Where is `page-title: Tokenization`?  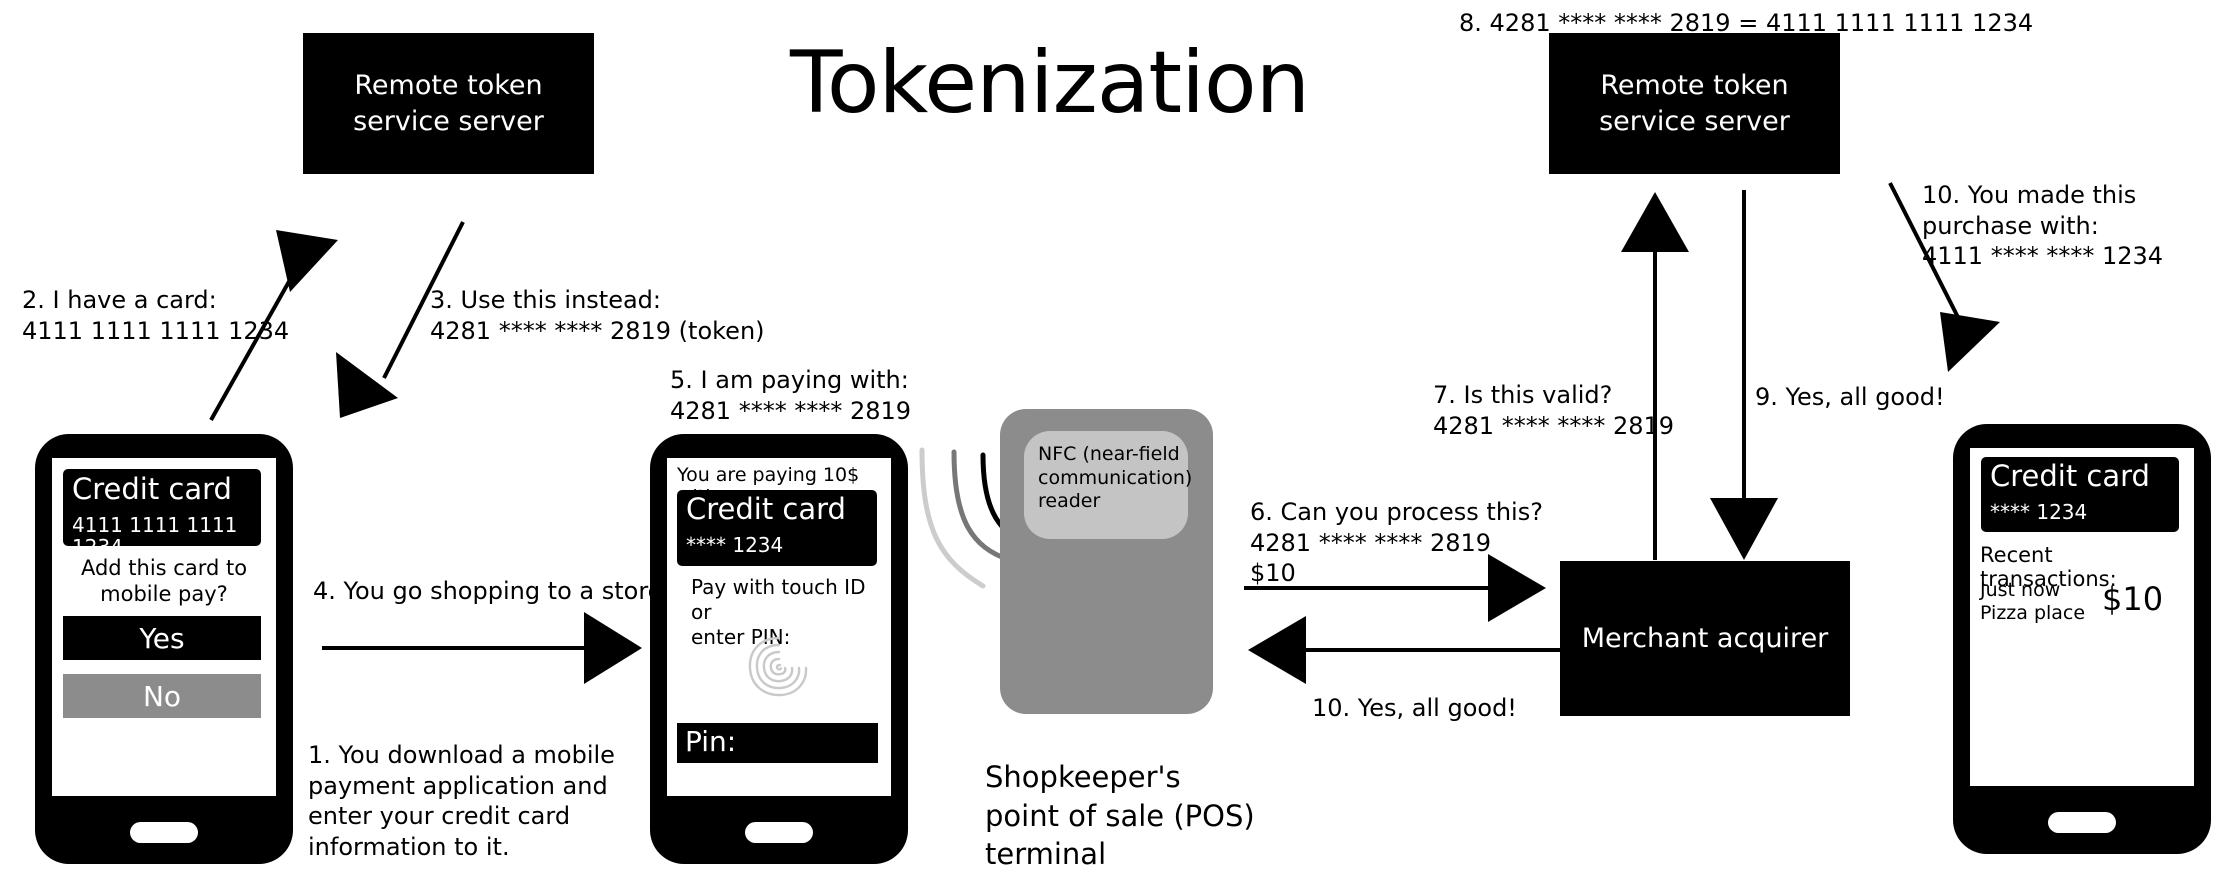 page-title: Tokenization is located at coordinates (1050, 83).